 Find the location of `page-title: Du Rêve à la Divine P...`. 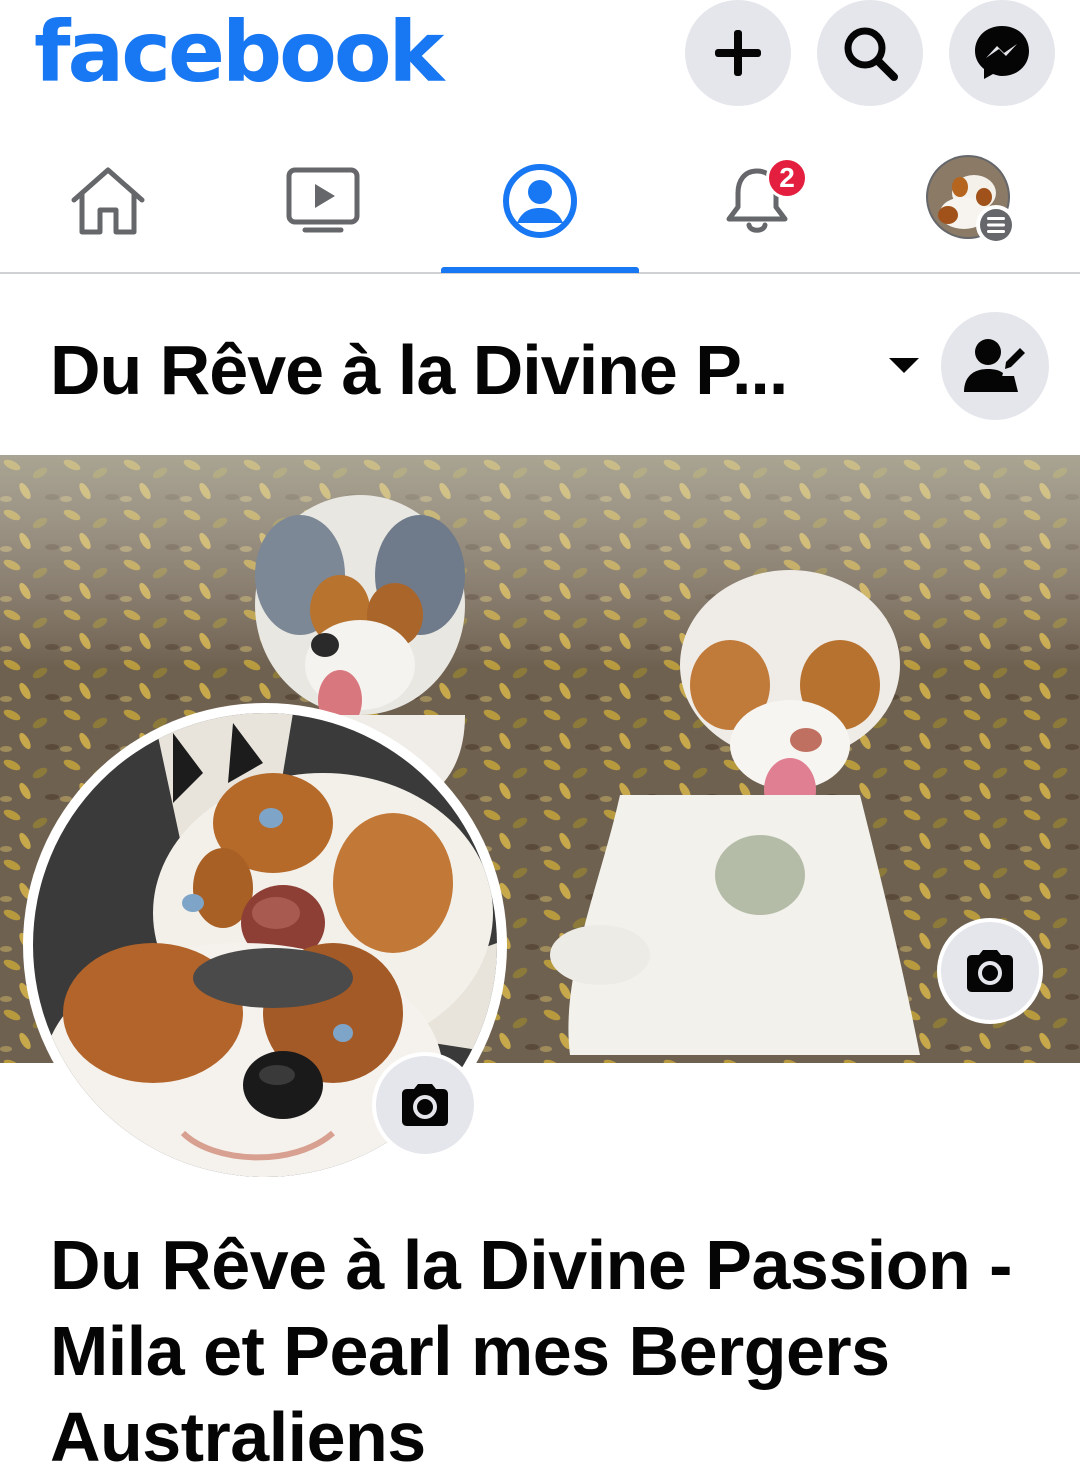

page-title: Du Rêve à la Divine P... is located at coordinates (419, 370).